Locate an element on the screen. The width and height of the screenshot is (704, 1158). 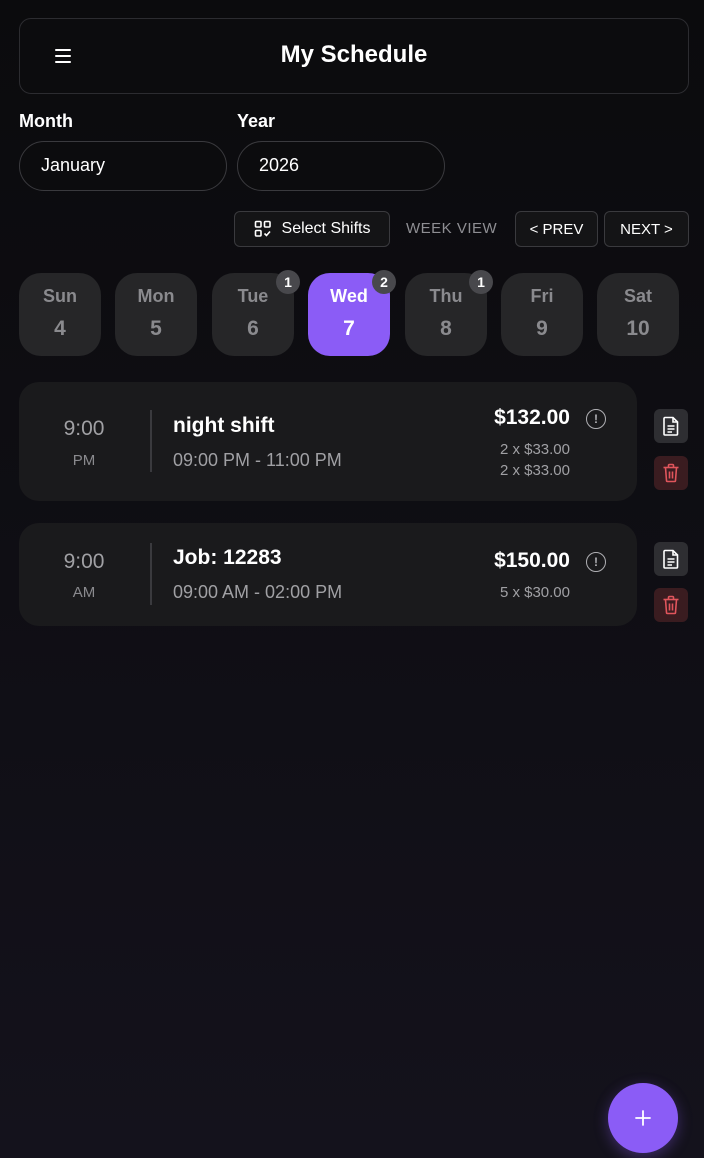
day-sun: Sun 4 is located at coordinates (60, 314).